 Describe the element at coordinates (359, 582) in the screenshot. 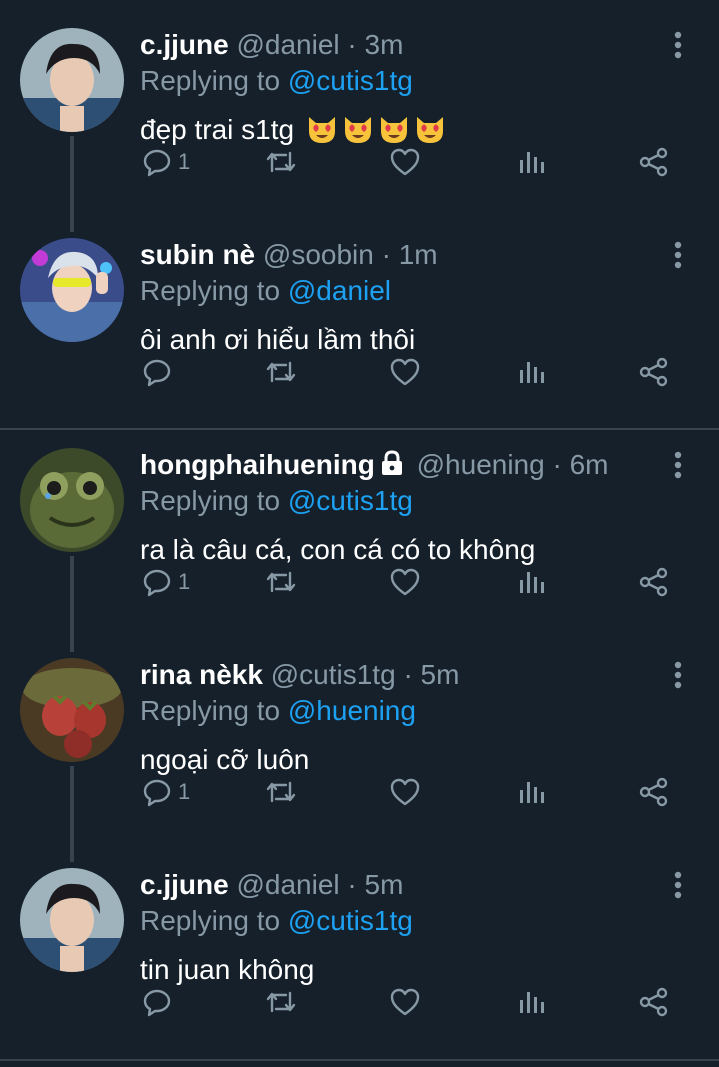

I see `tweet-actions: 1` at that location.